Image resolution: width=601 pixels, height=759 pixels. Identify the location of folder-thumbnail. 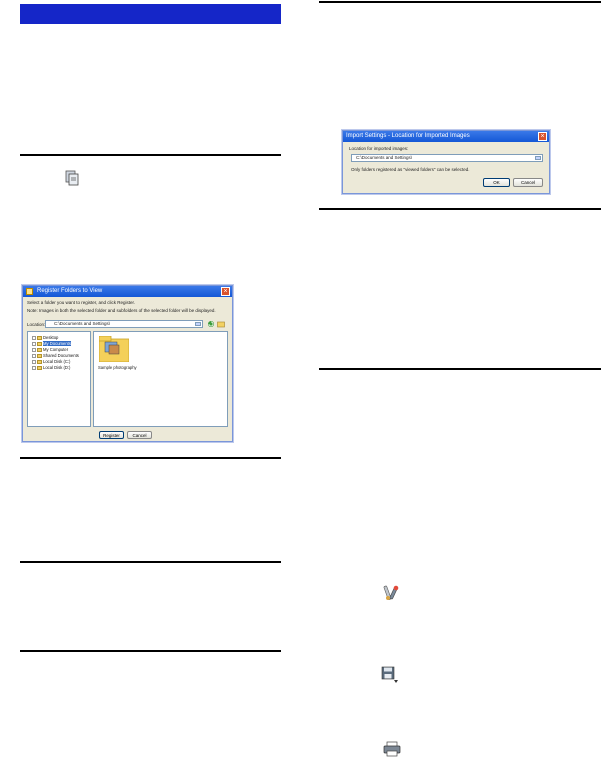
(114, 349).